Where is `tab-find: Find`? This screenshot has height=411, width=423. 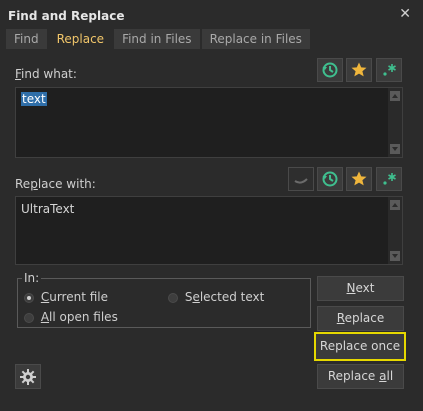 tab-find: Find is located at coordinates (26, 39).